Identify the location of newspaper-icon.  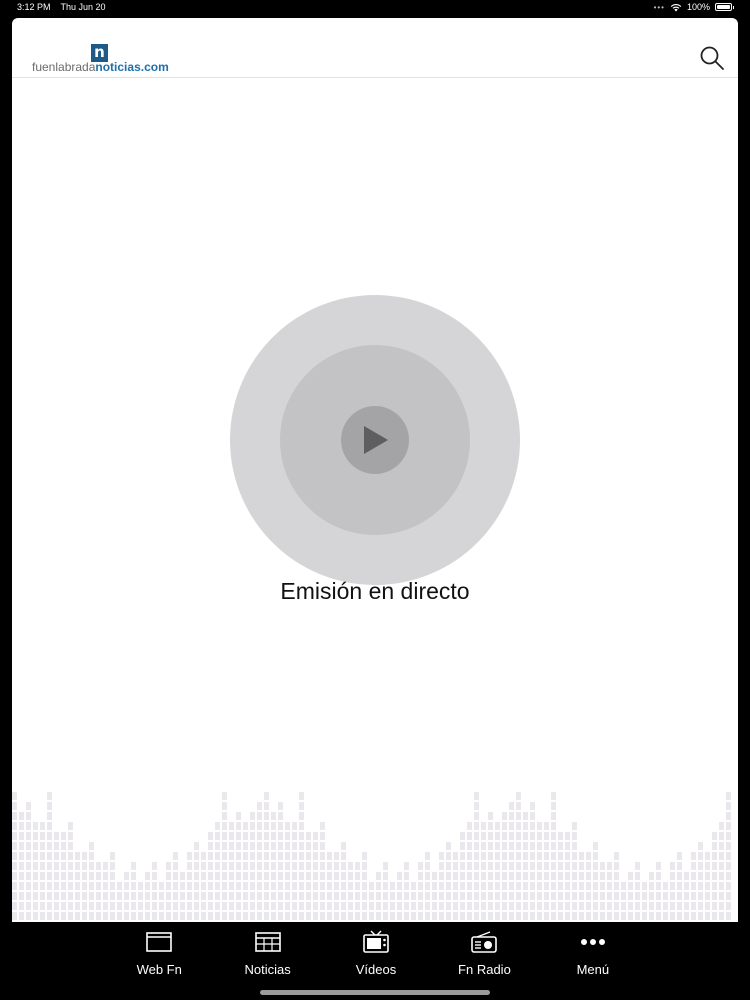
(267, 942).